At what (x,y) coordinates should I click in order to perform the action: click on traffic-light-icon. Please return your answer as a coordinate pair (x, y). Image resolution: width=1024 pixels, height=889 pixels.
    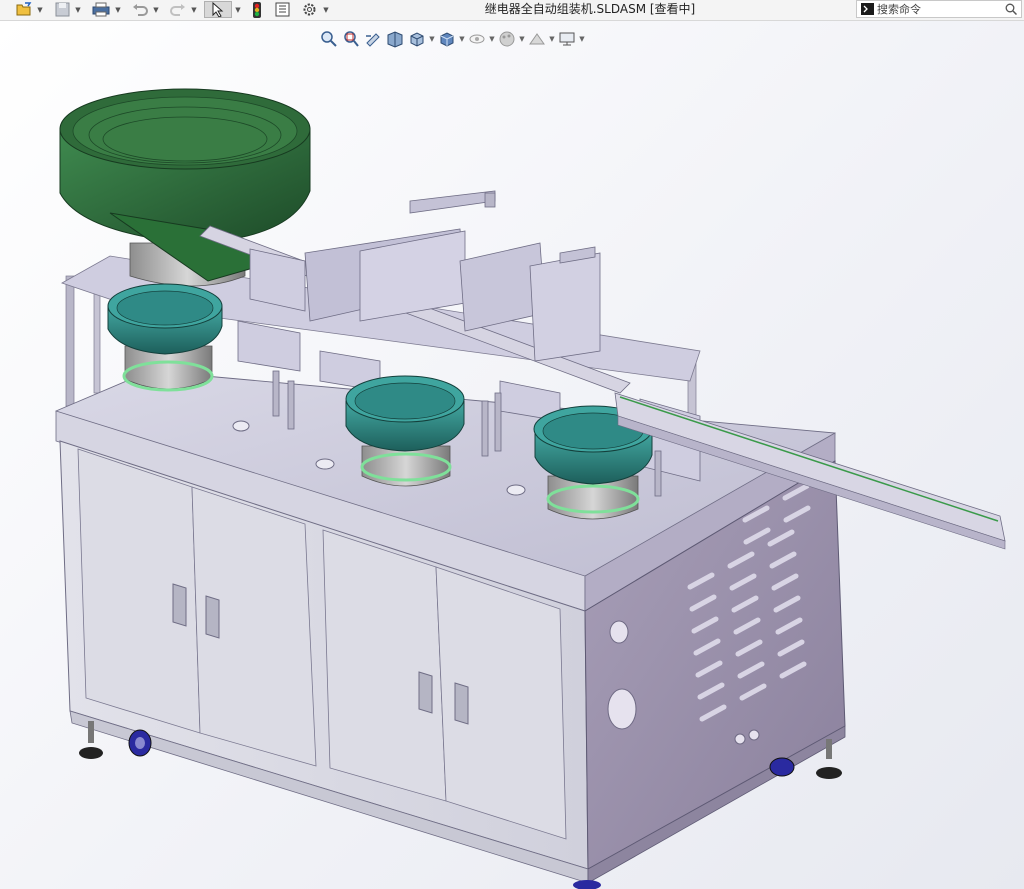
    Looking at the image, I should click on (257, 9).